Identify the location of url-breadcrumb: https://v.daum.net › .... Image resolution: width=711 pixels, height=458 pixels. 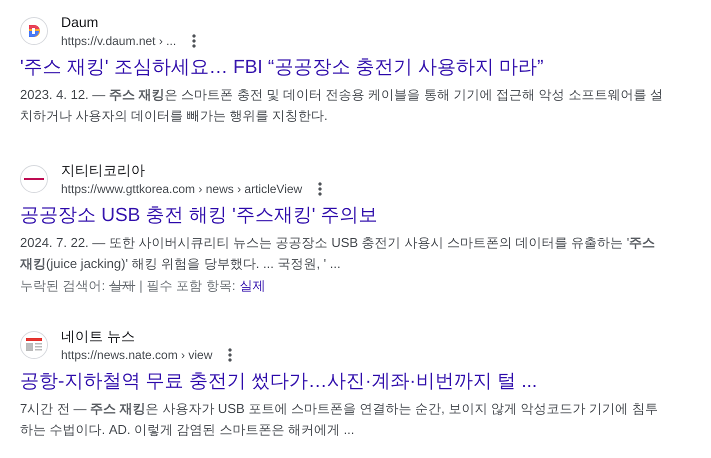
(118, 41).